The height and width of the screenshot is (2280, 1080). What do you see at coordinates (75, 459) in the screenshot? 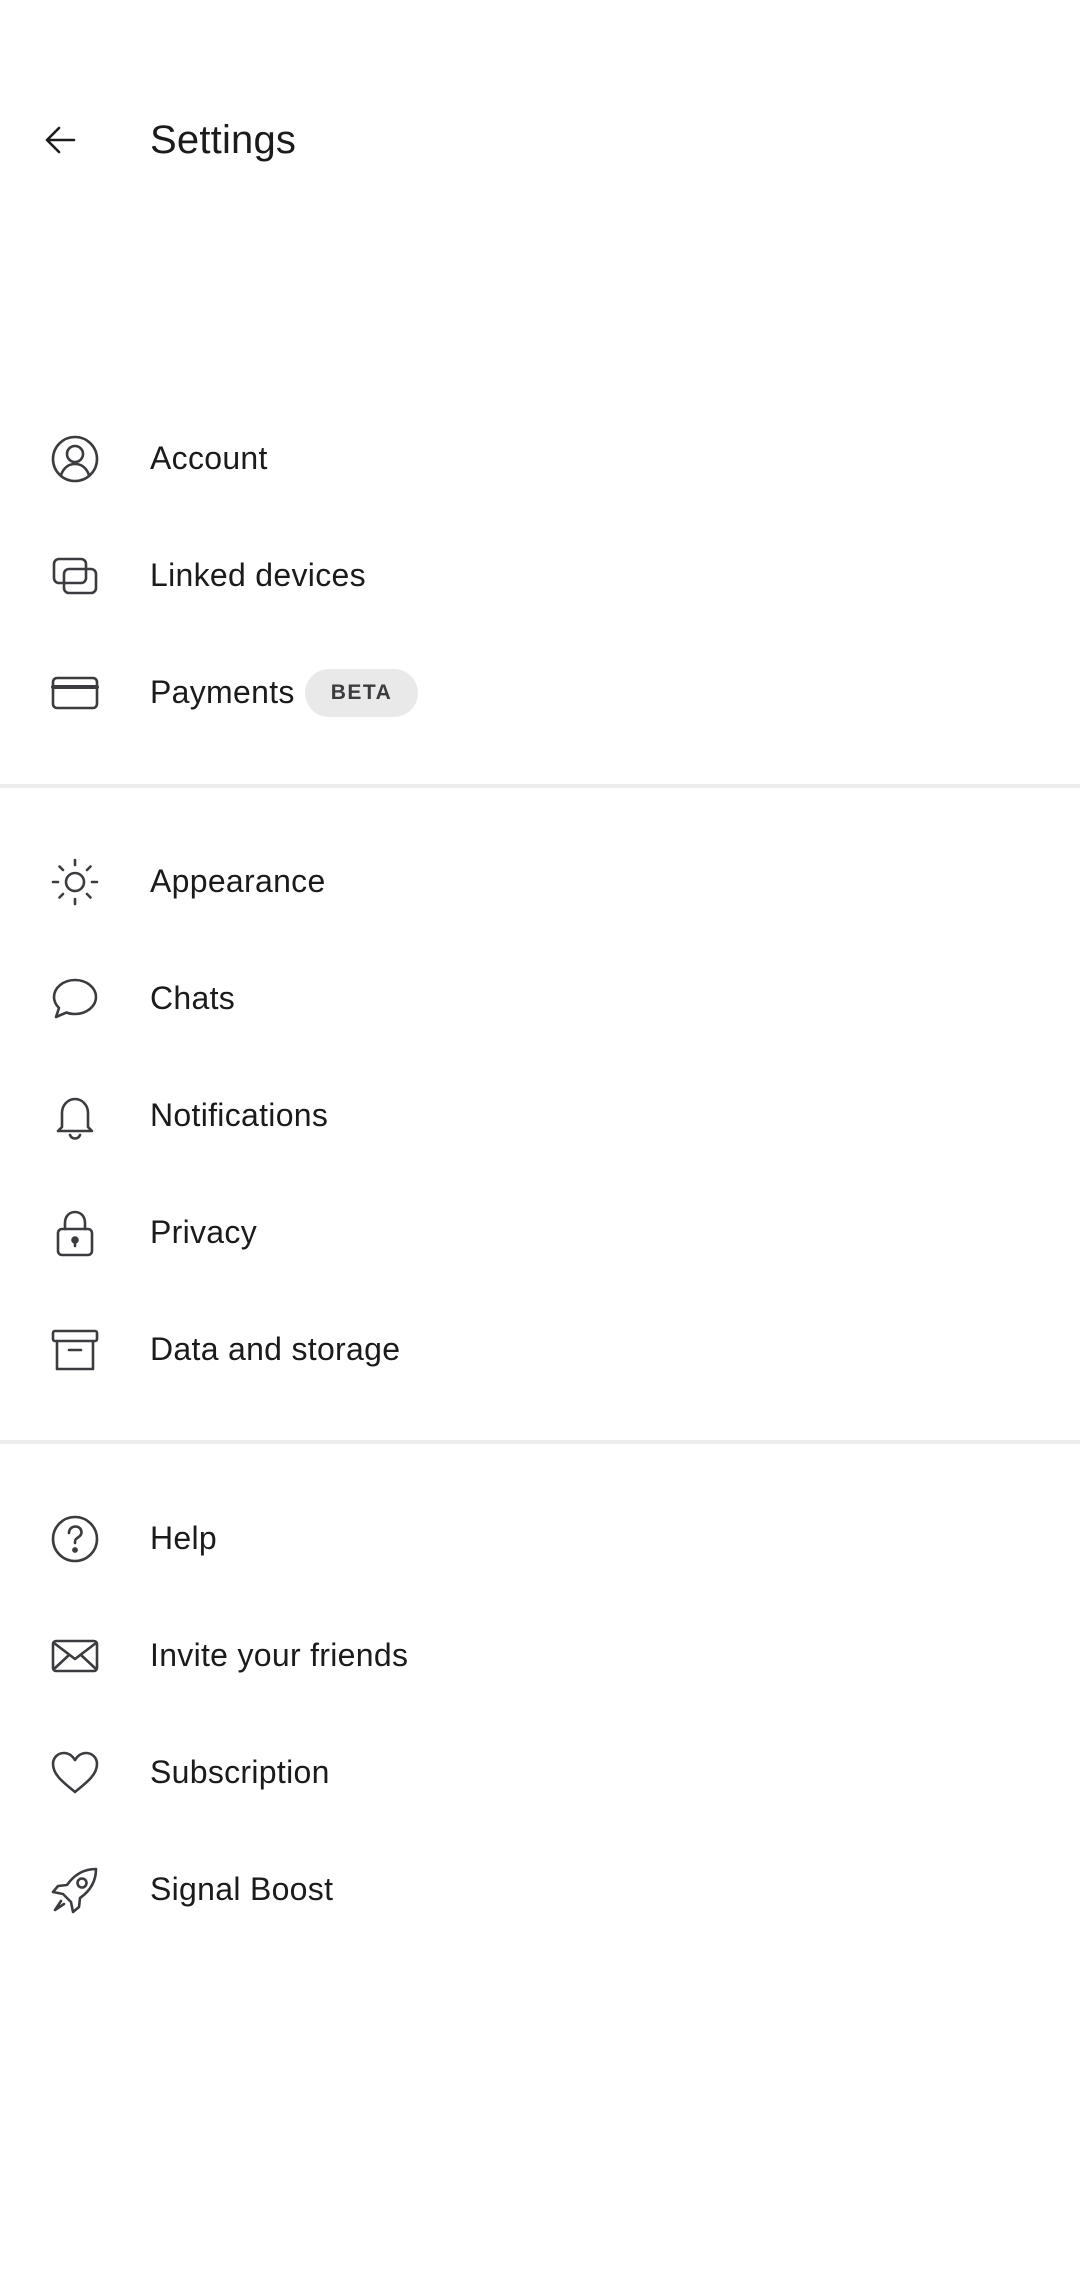
I see `account-icon` at bounding box center [75, 459].